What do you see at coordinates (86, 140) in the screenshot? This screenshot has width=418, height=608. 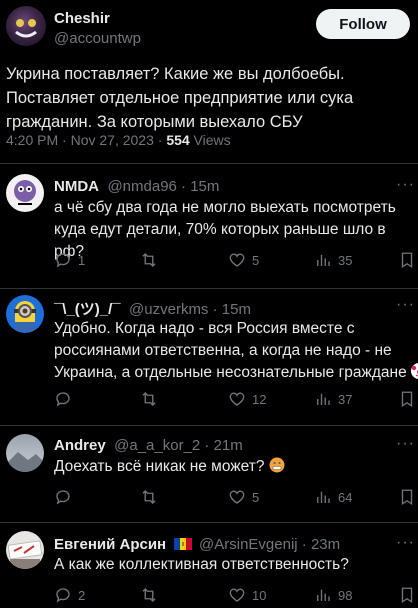 I see `tweet-timestamp: 4:20 PM · Nov 27, 2023 ·` at bounding box center [86, 140].